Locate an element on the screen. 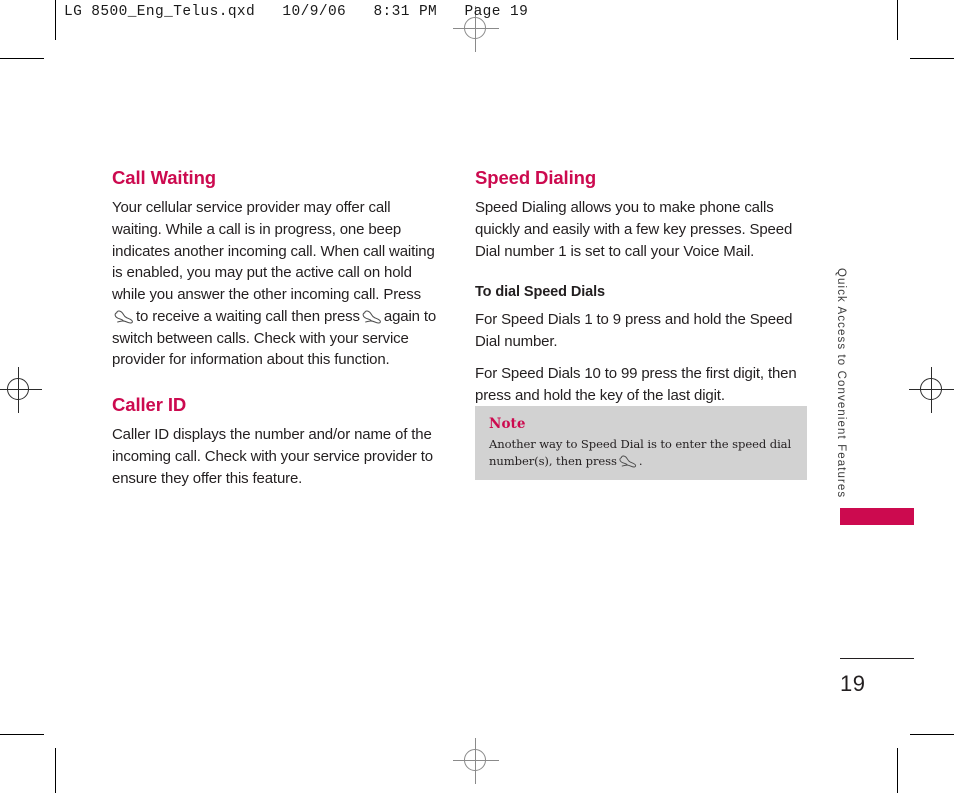  registration-mark-bottom is located at coordinates (476, 761).